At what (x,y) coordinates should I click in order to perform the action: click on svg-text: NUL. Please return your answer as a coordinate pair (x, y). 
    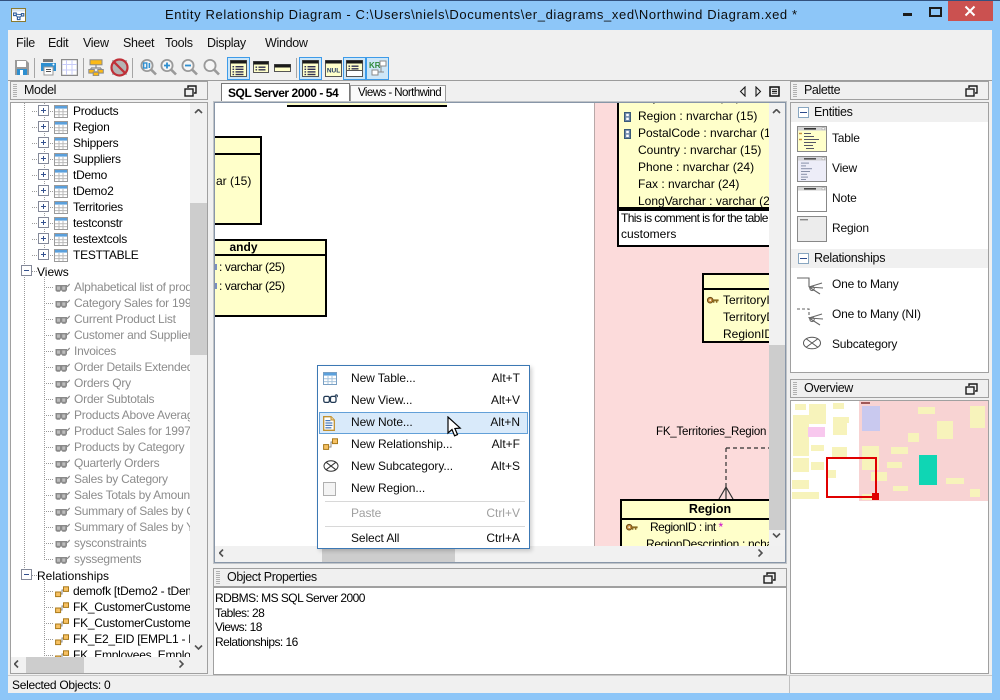
    Looking at the image, I should click on (333, 71).